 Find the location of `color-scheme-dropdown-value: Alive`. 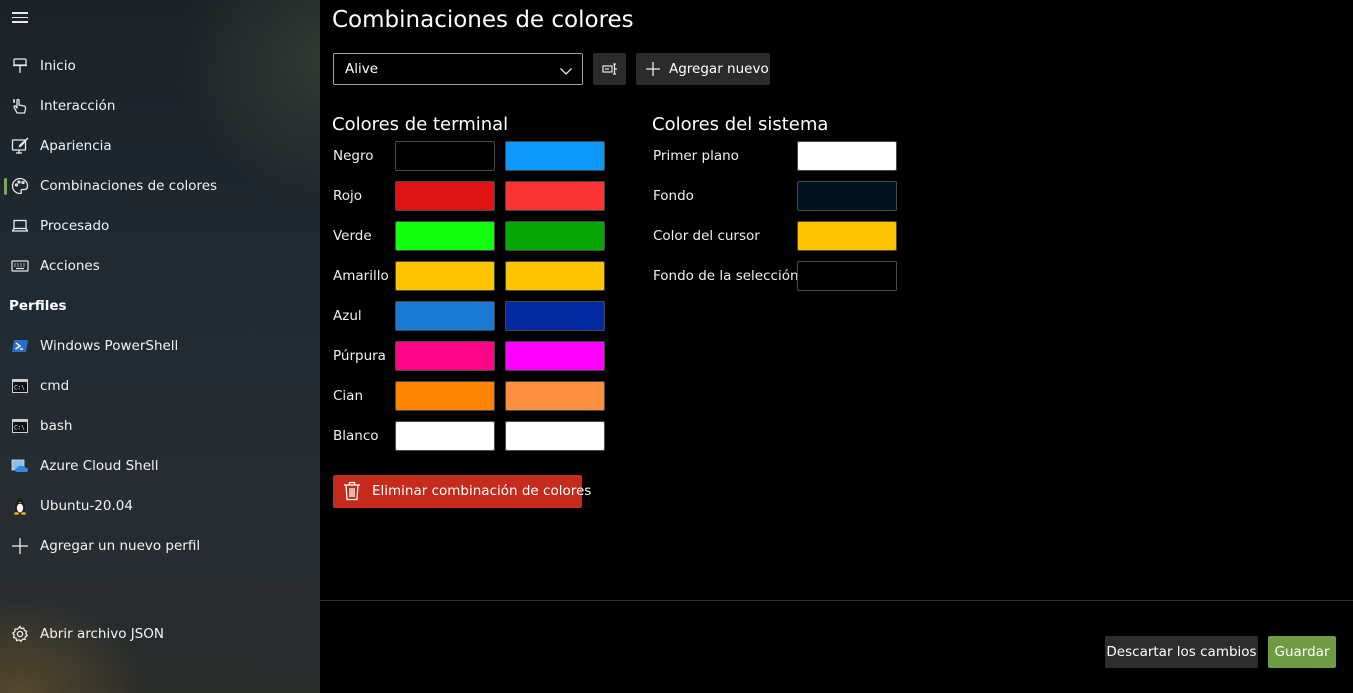

color-scheme-dropdown-value: Alive is located at coordinates (362, 69).